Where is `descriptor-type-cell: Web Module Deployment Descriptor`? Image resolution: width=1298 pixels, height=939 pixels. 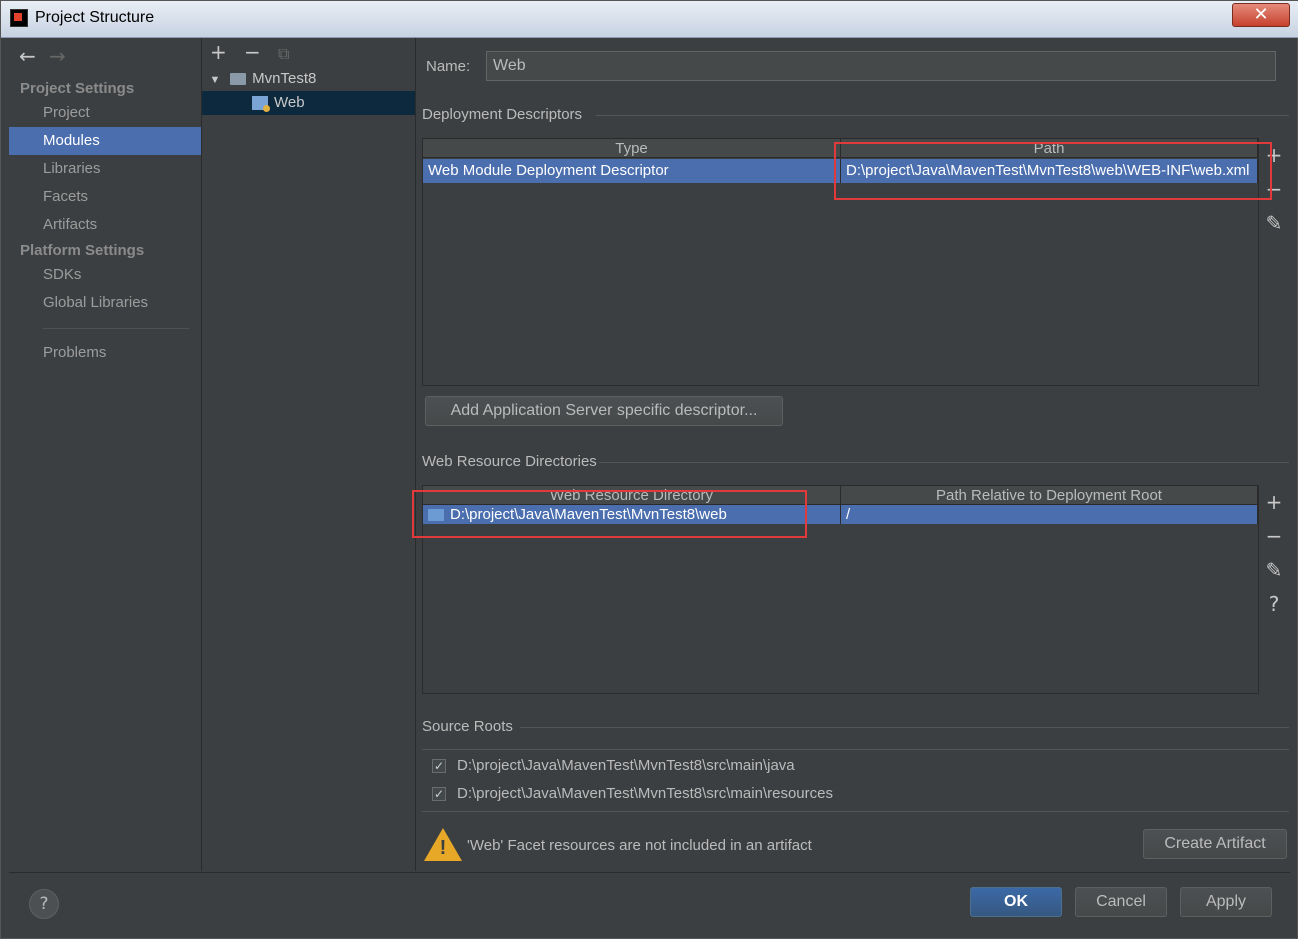
descriptor-type-cell: Web Module Deployment Descriptor is located at coordinates (632, 171).